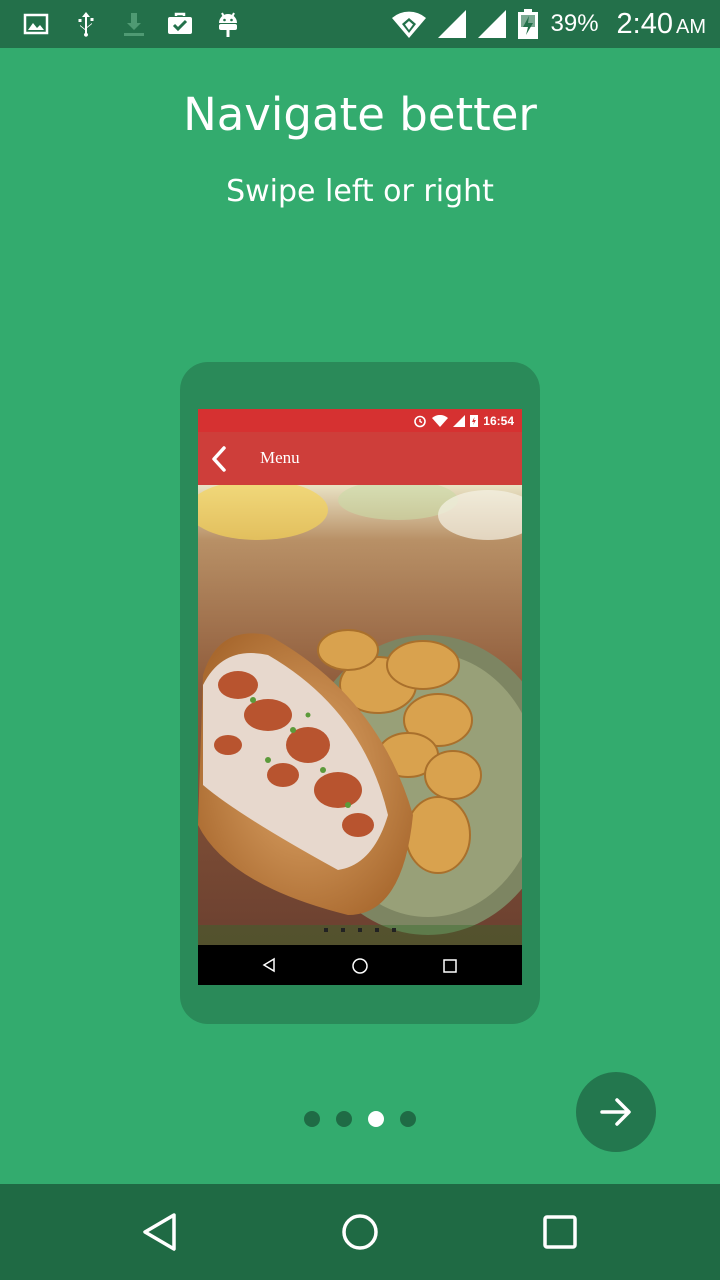 The image size is (720, 1280). I want to click on download-icon, so click(134, 24).